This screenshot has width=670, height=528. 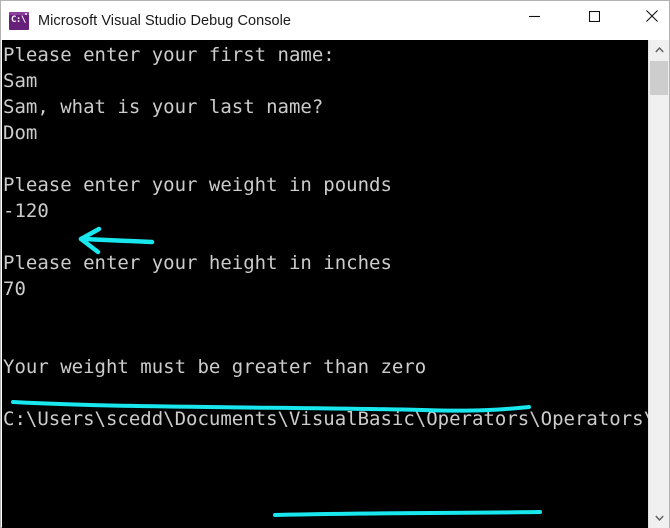 I want to click on chevron-down-icon, so click(x=659, y=518).